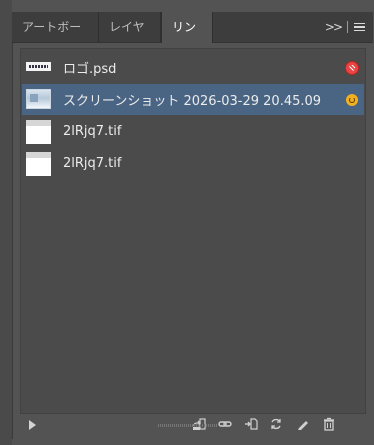 The width and height of the screenshot is (374, 445). I want to click on tab-artboards: アートボード, so click(55, 38).